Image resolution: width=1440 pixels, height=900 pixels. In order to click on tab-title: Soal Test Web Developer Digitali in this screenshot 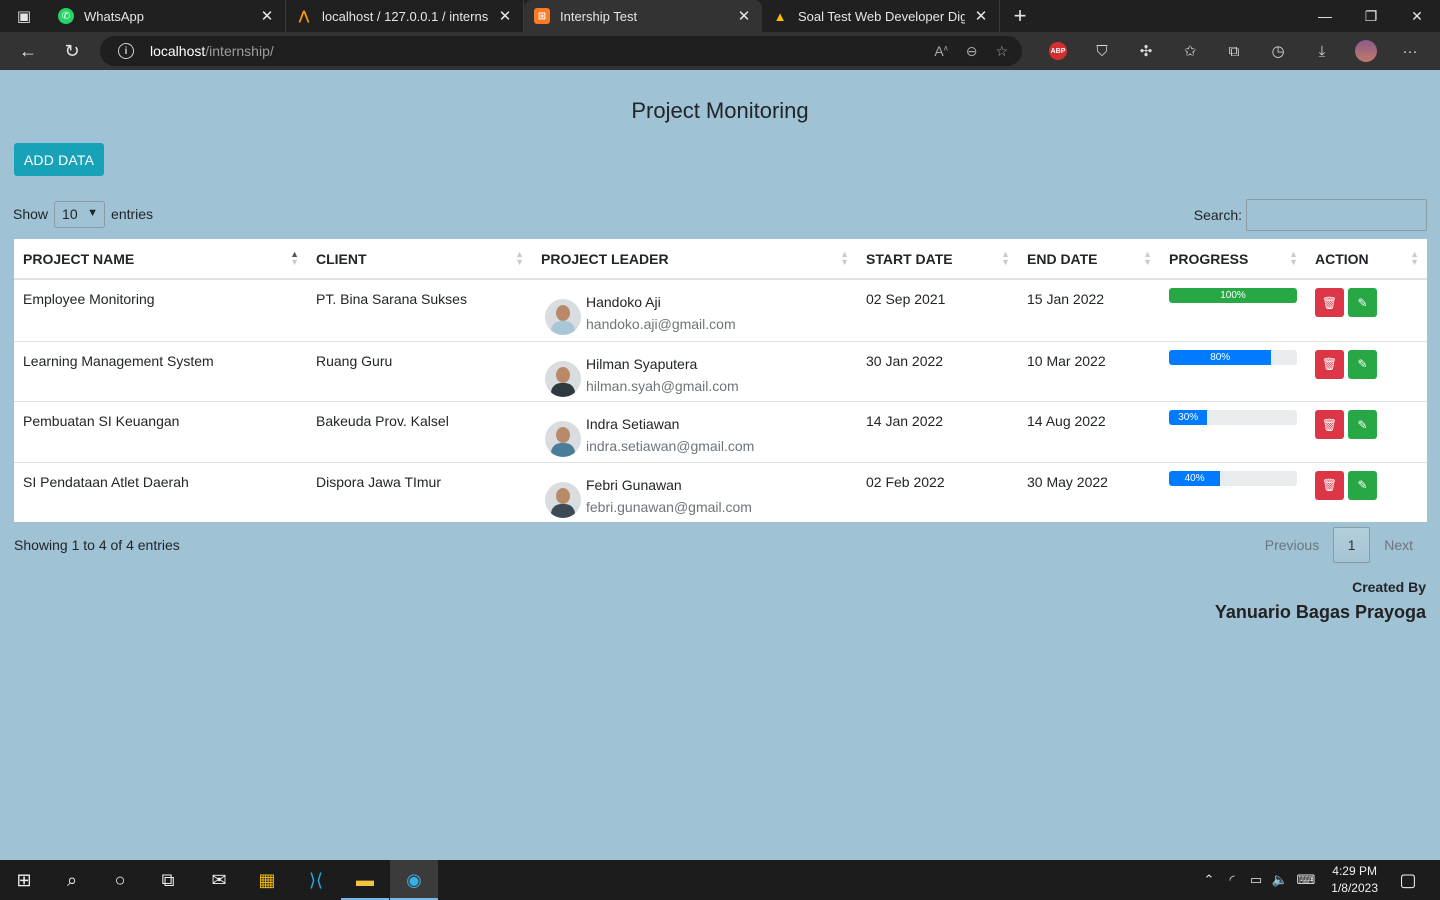, I will do `click(881, 16)`.